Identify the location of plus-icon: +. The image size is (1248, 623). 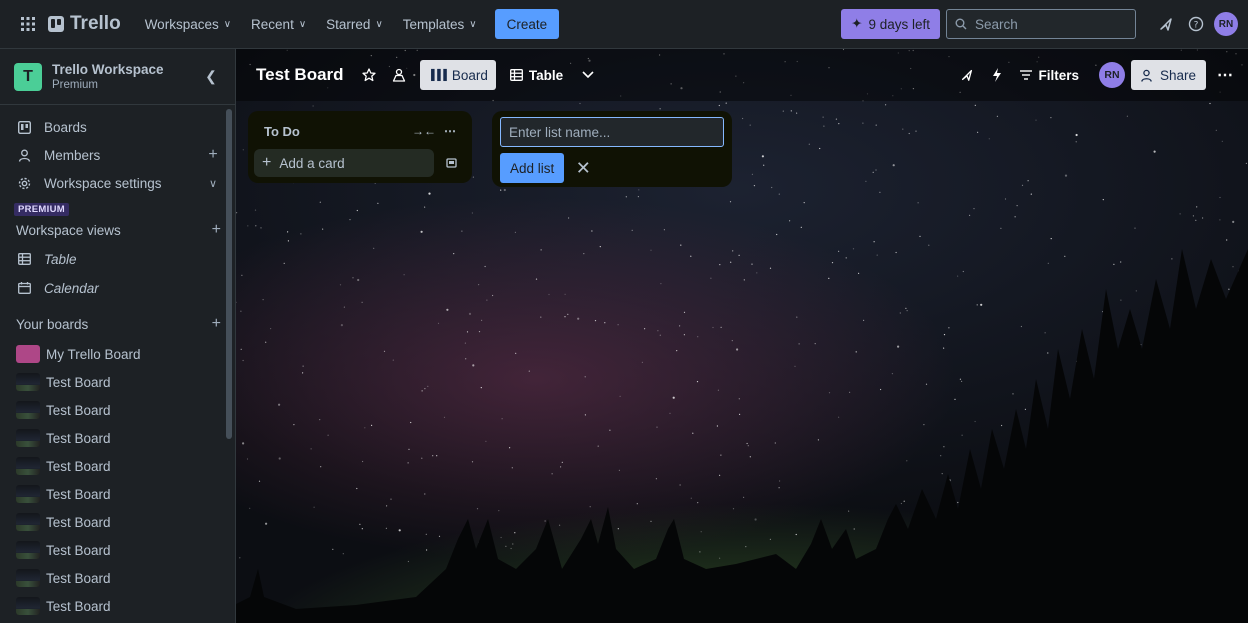
(267, 162).